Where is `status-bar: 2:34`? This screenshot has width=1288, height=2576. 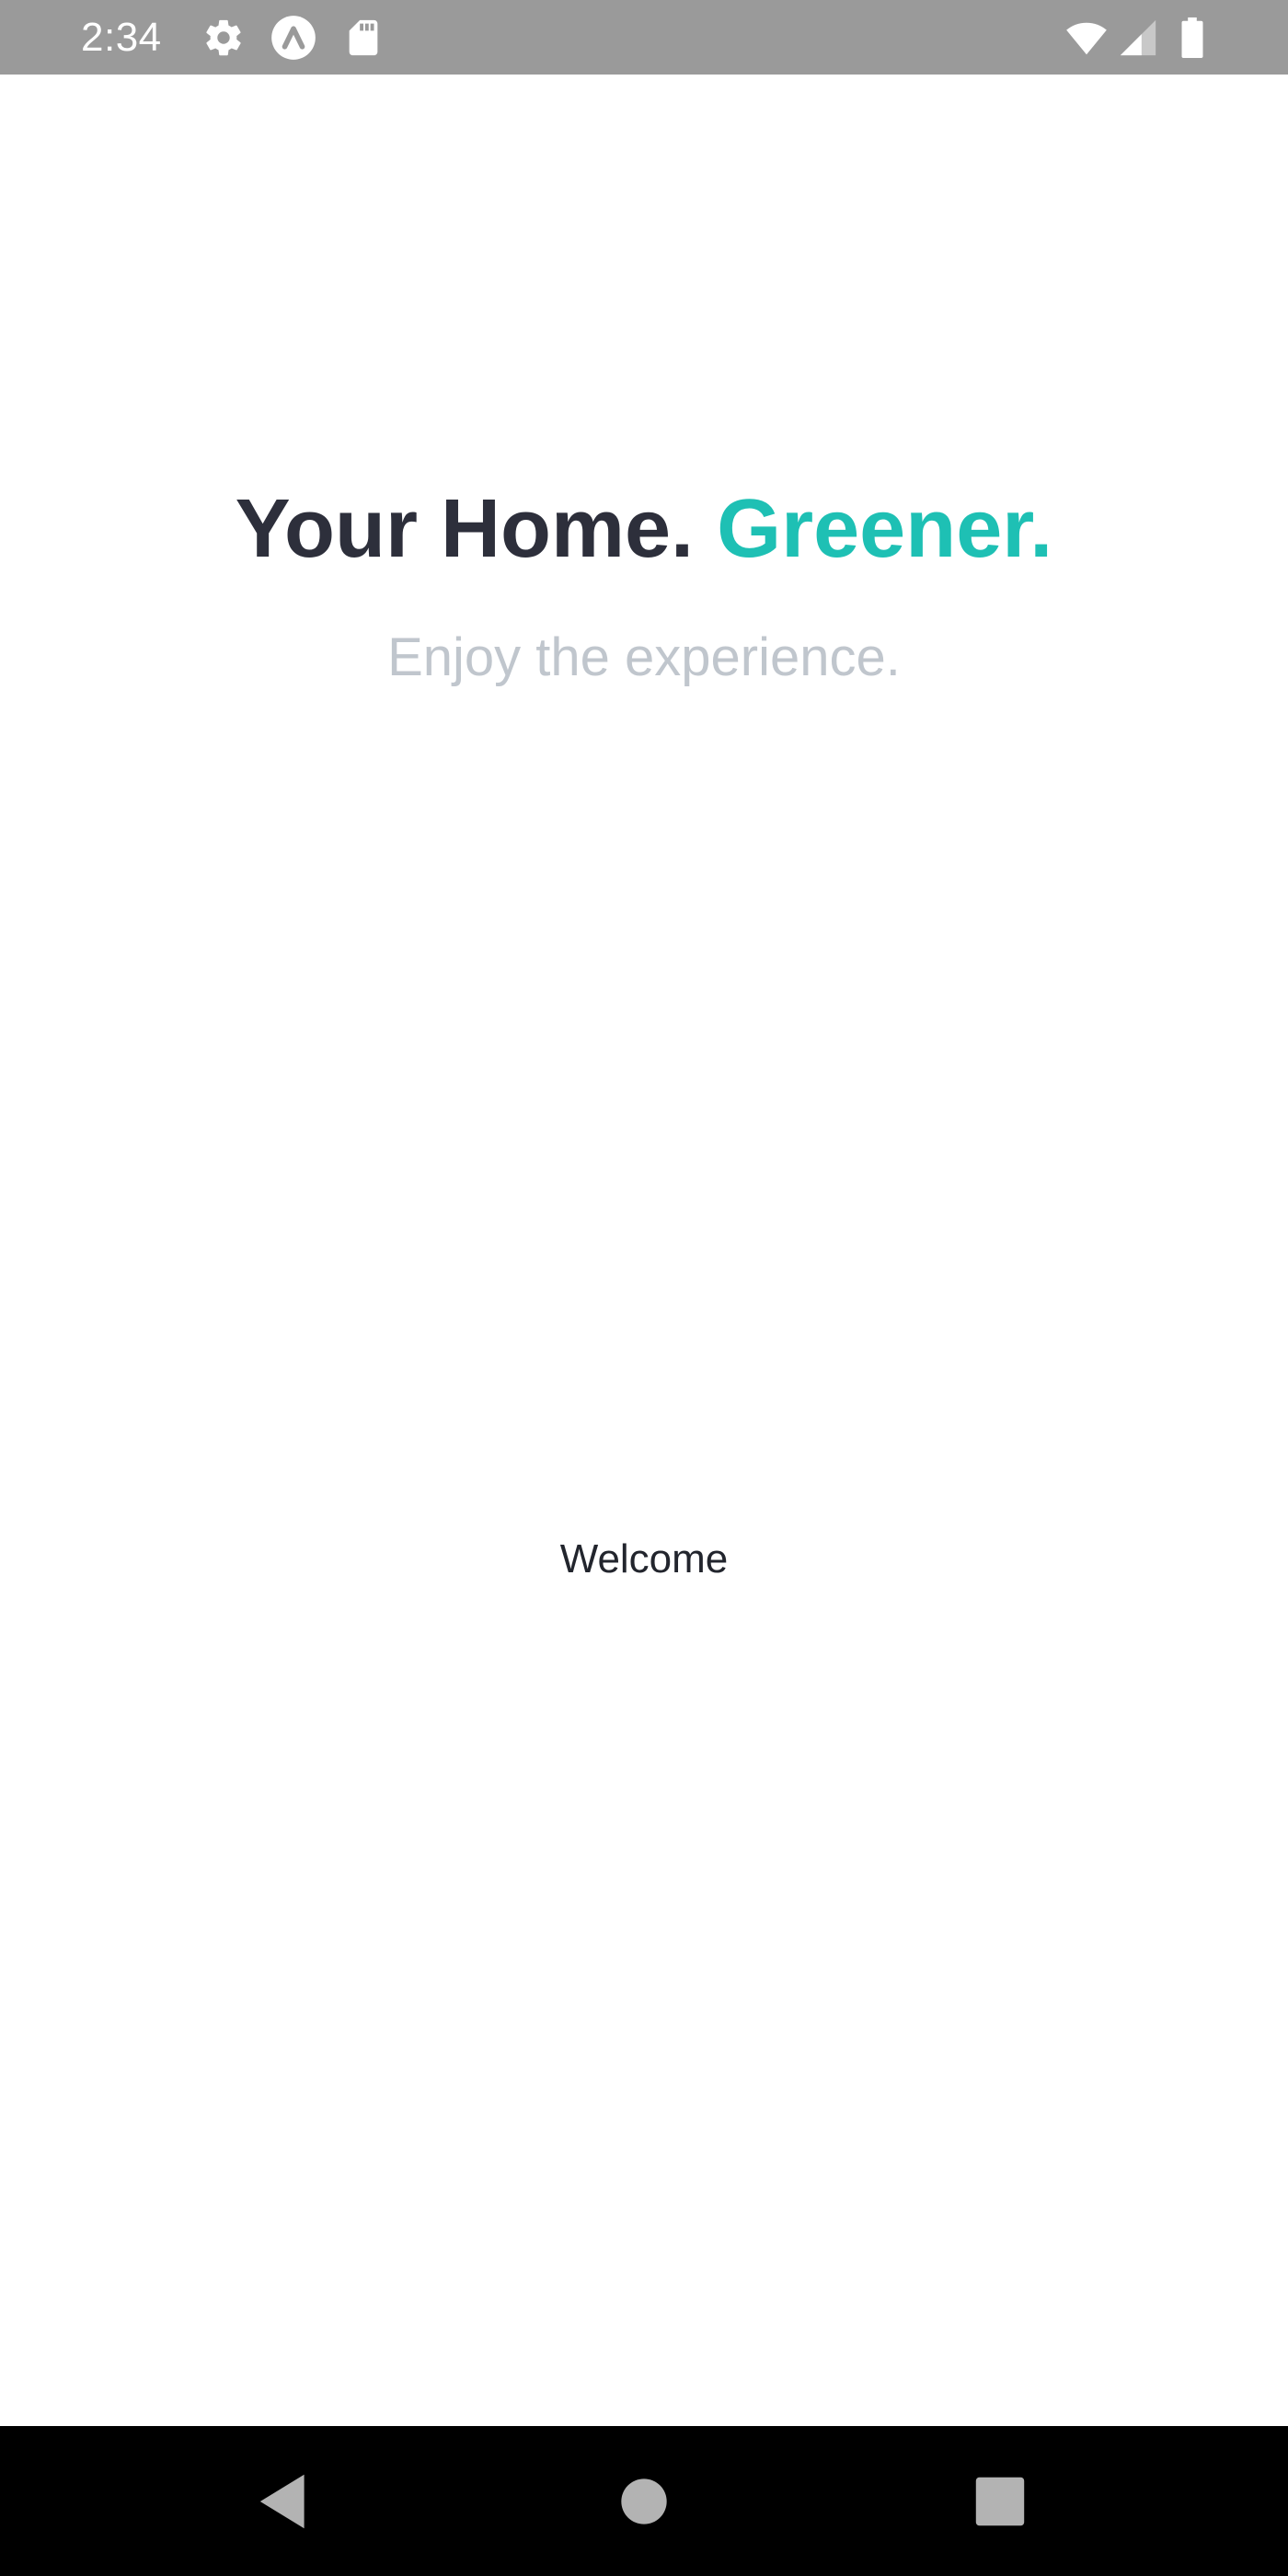
status-bar: 2:34 is located at coordinates (644, 37).